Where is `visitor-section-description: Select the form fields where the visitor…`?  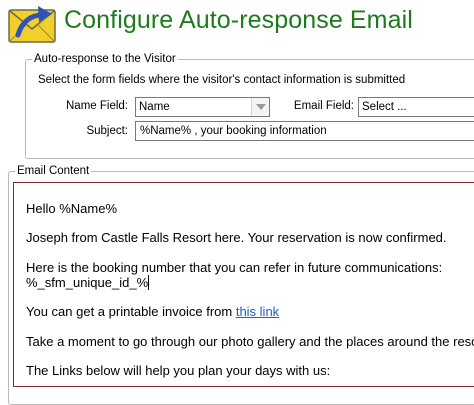
visitor-section-description: Select the form fields where the visitor… is located at coordinates (222, 80).